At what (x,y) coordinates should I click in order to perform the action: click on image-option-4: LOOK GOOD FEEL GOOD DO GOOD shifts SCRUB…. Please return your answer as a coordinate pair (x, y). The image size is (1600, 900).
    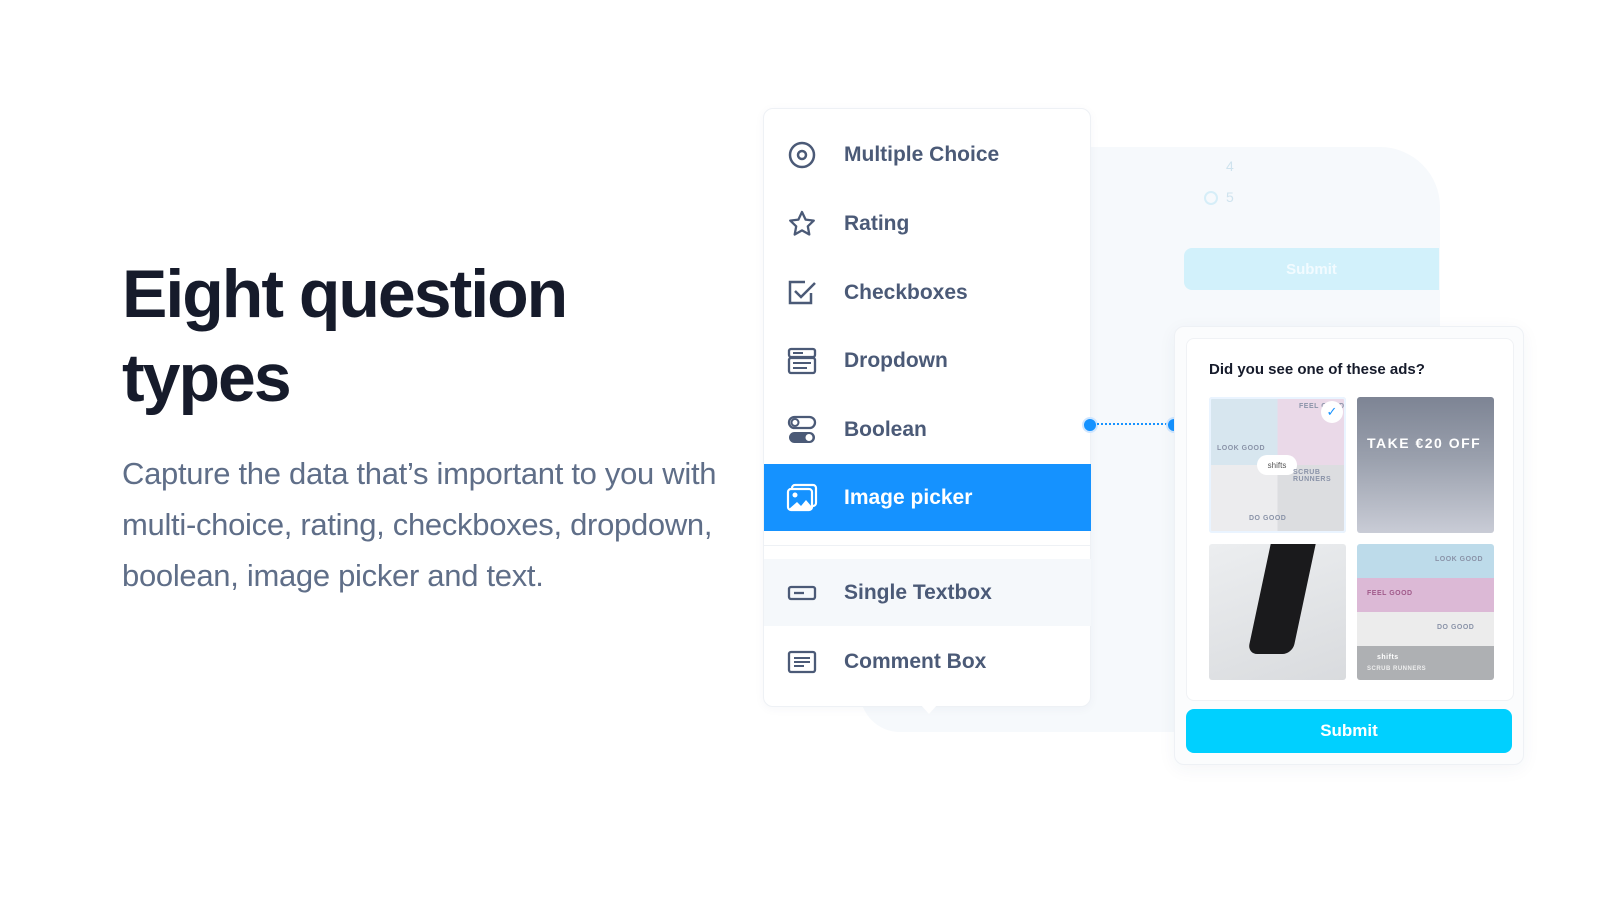
    Looking at the image, I should click on (1425, 612).